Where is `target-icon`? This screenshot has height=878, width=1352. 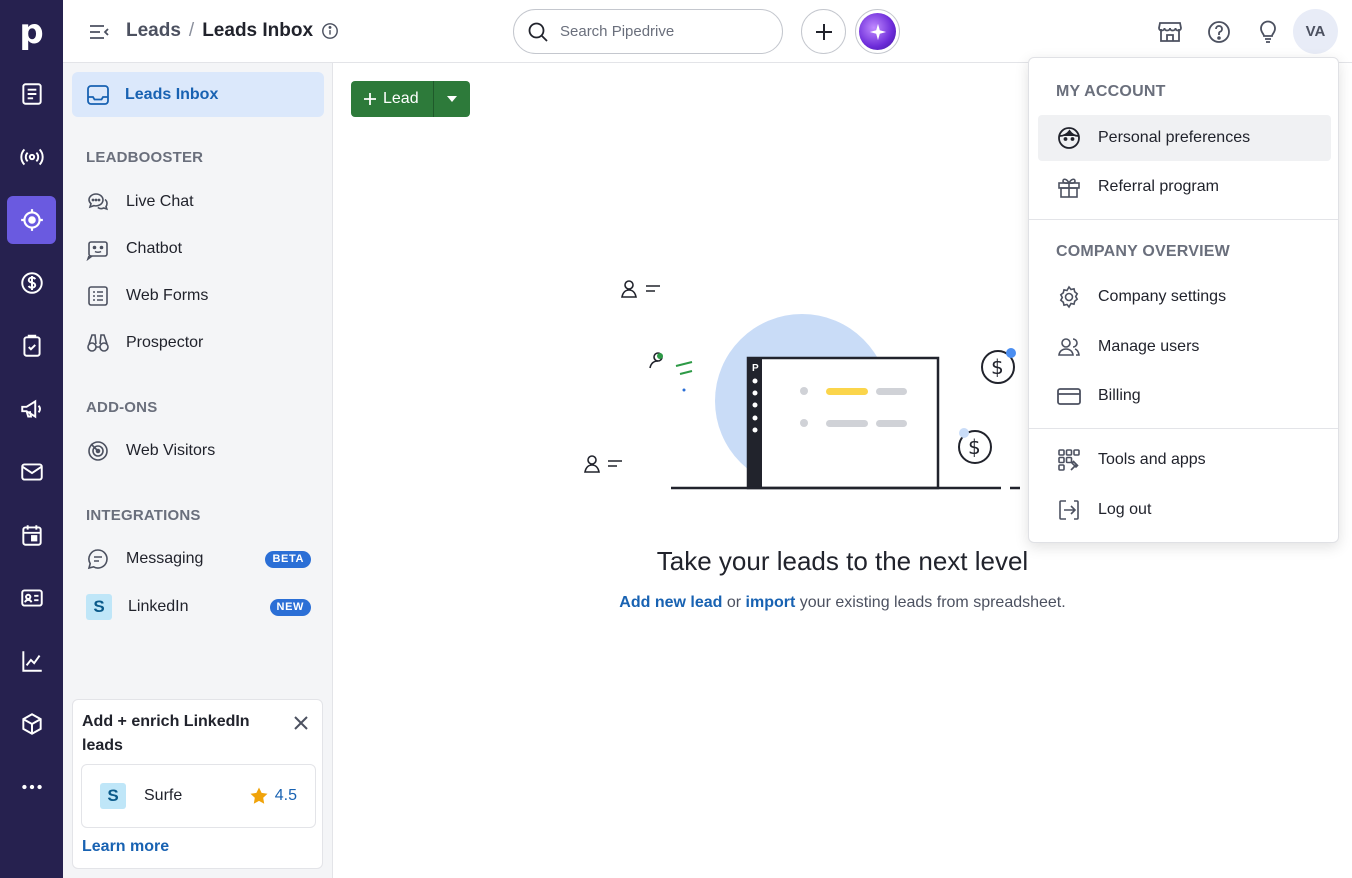
target-icon is located at coordinates (31, 220).